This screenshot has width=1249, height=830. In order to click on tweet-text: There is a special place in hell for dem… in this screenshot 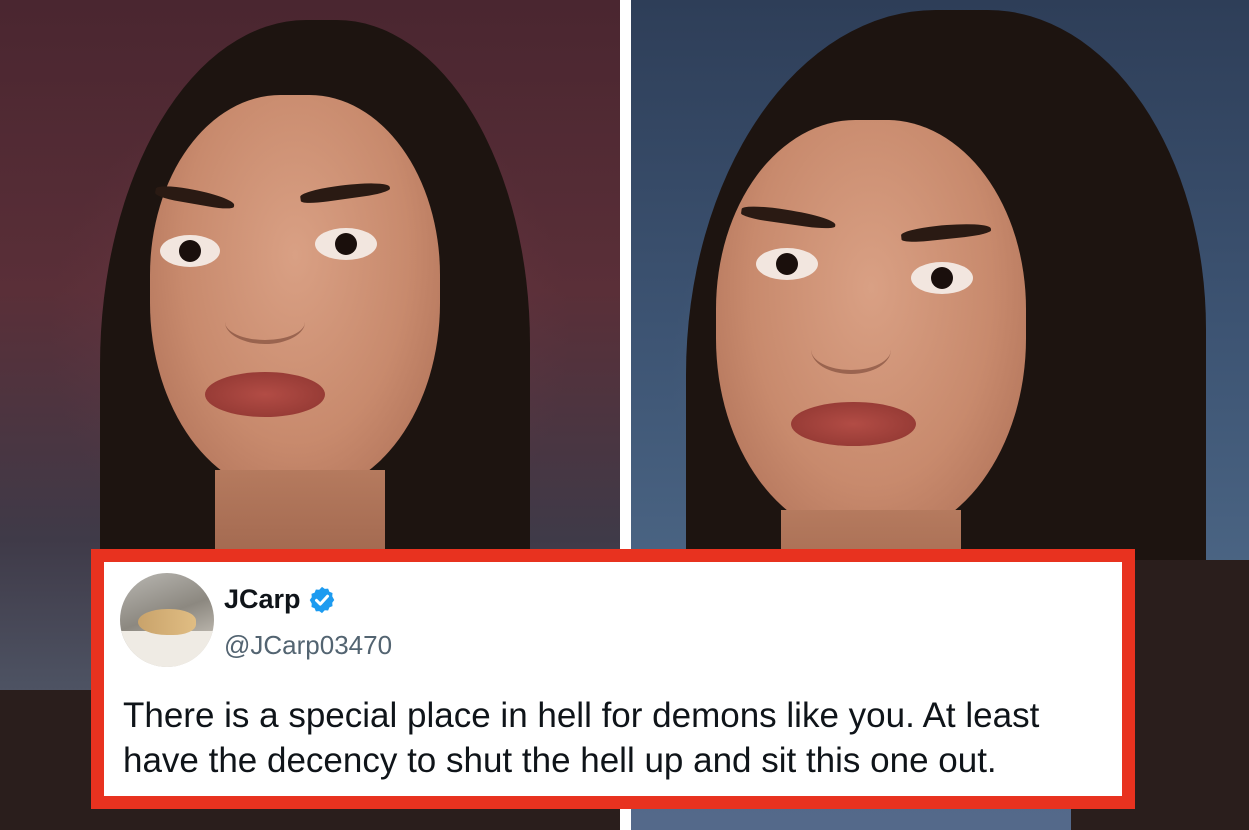, I will do `click(581, 738)`.